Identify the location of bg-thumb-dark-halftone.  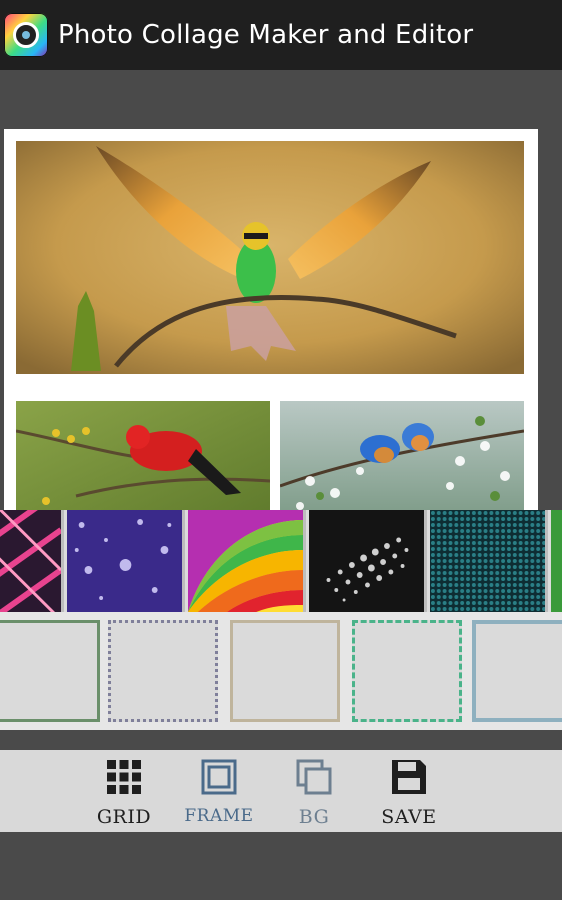
(368, 561).